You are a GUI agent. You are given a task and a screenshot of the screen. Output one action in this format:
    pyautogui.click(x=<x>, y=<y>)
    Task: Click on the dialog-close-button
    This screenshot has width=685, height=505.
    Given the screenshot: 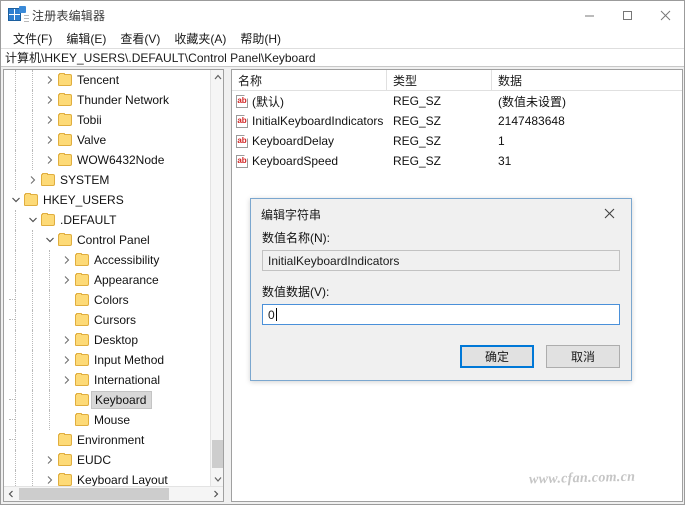 What is the action you would take?
    pyautogui.click(x=609, y=213)
    